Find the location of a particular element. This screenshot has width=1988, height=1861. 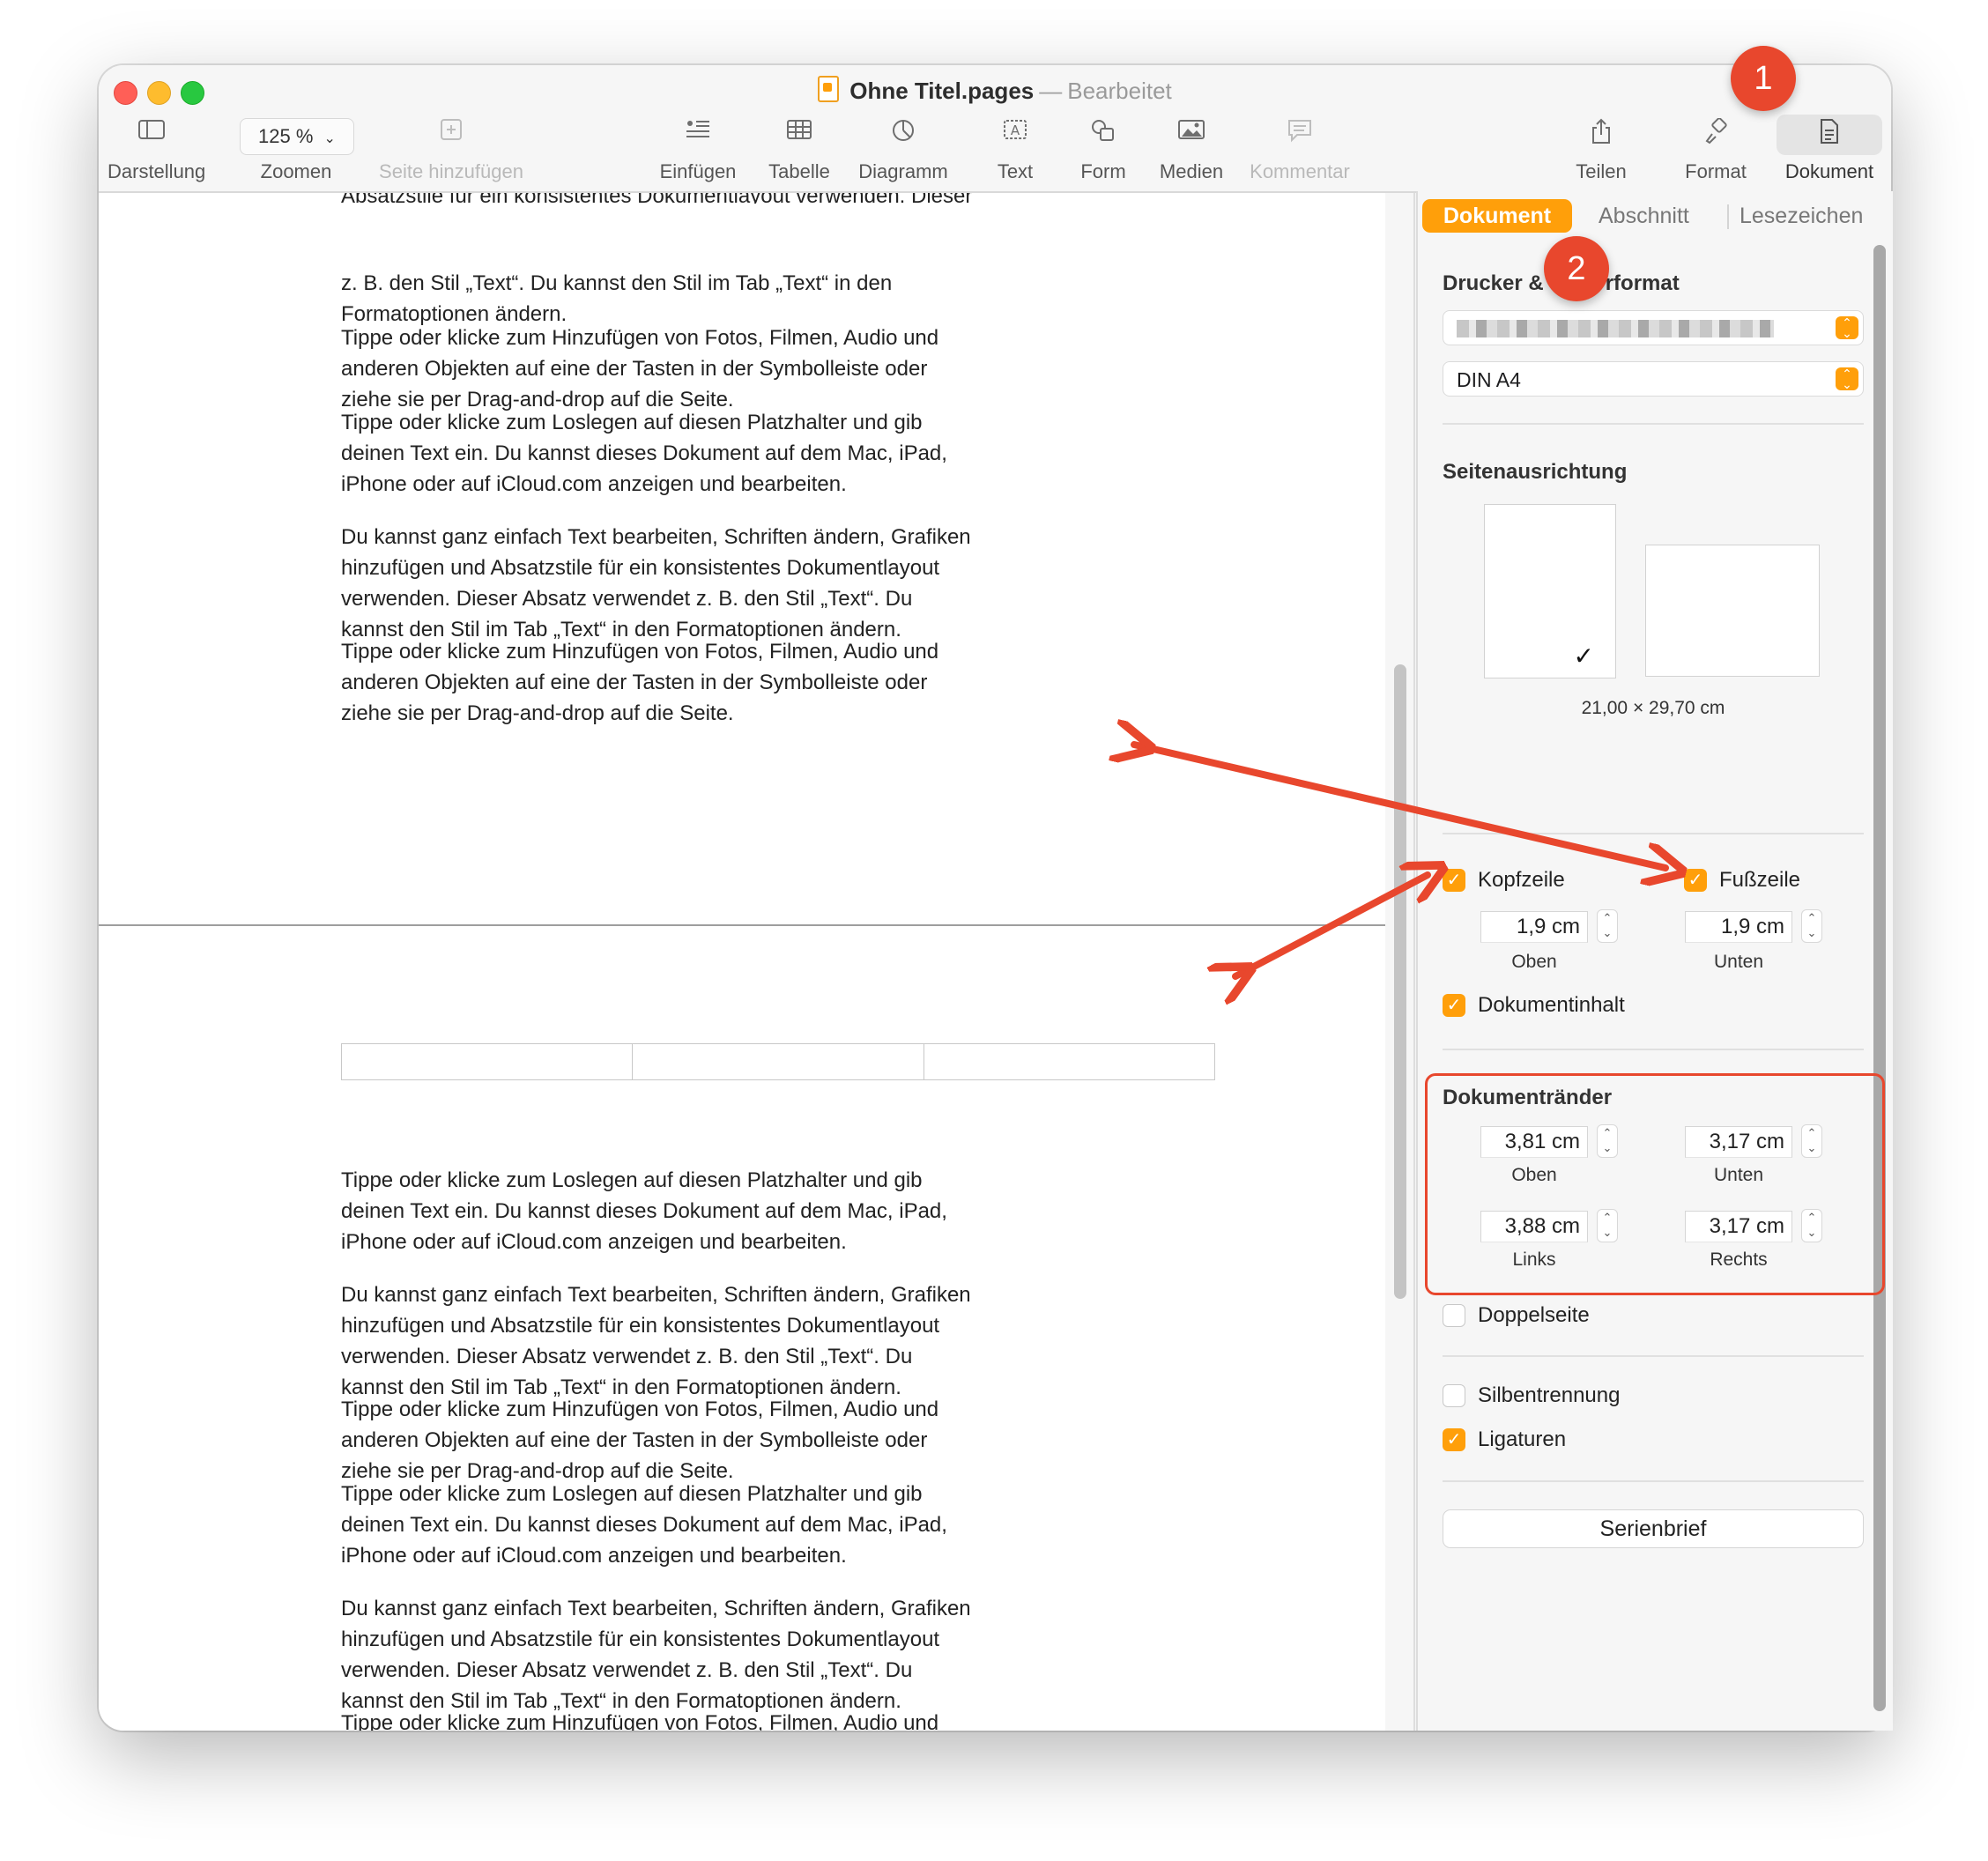

step-badge-2: 2 is located at coordinates (1577, 268).